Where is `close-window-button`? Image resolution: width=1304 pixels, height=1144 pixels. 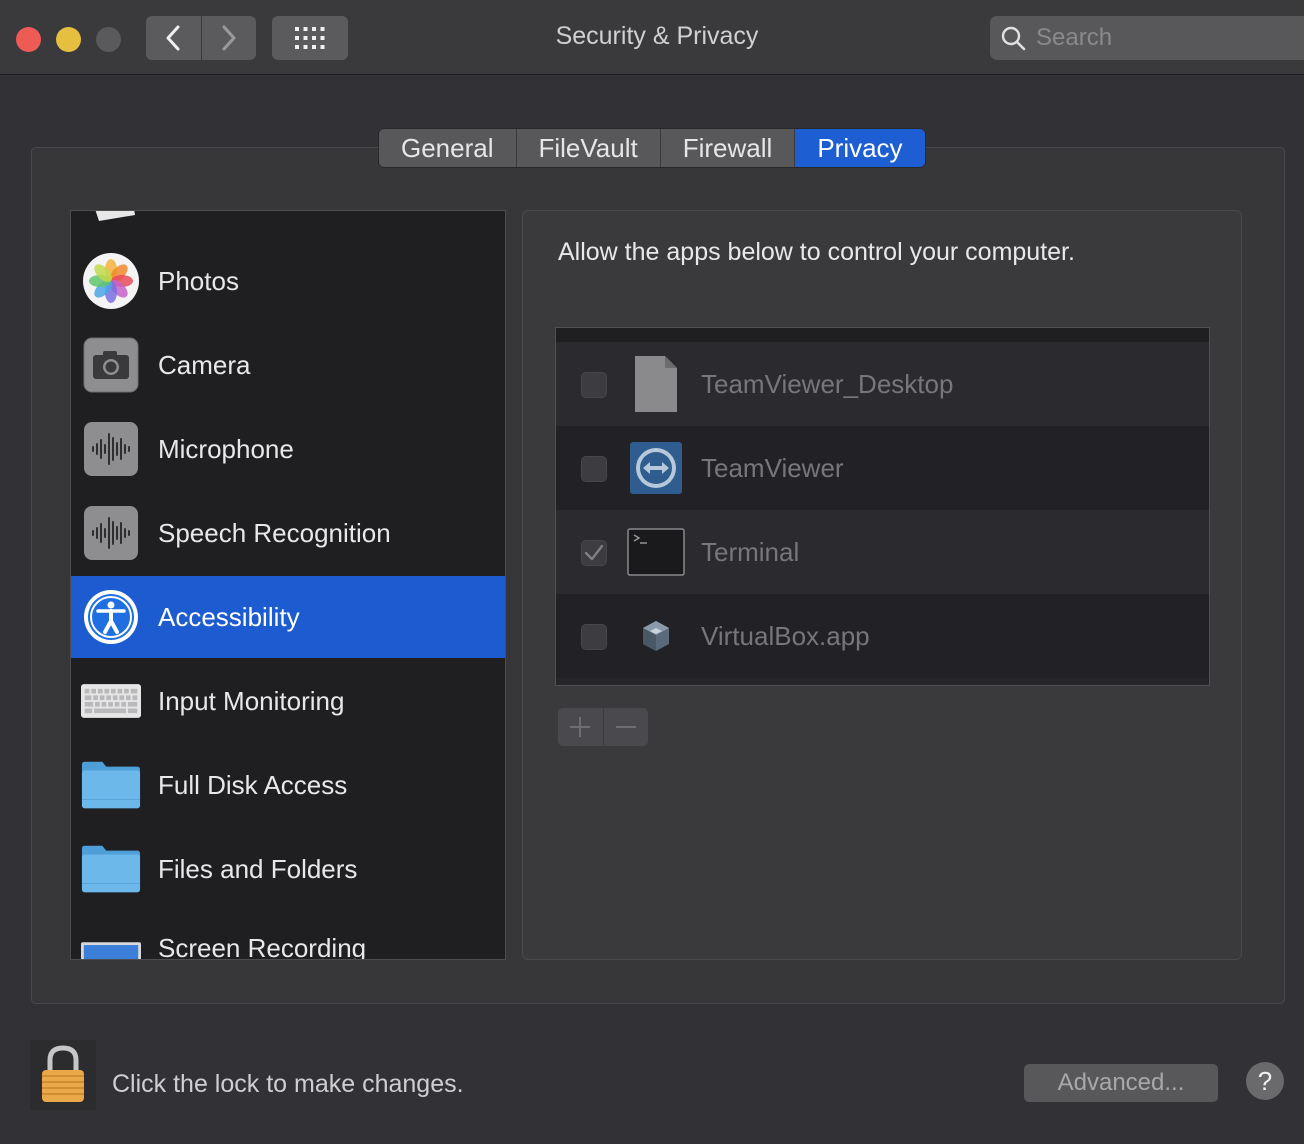
close-window-button is located at coordinates (28, 39).